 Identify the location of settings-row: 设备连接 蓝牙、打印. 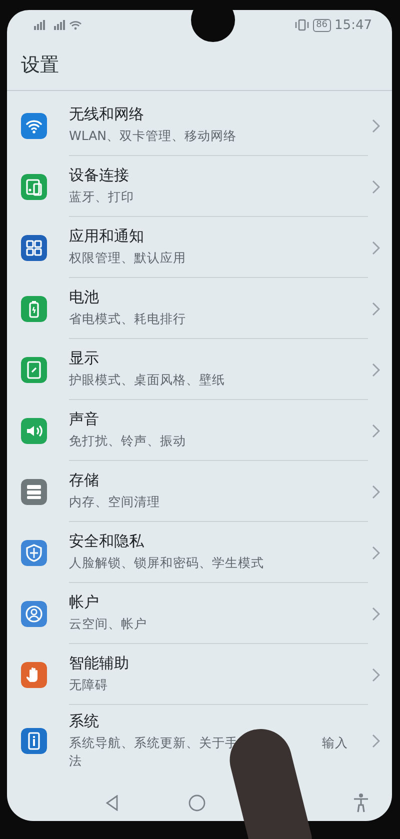
(199, 186).